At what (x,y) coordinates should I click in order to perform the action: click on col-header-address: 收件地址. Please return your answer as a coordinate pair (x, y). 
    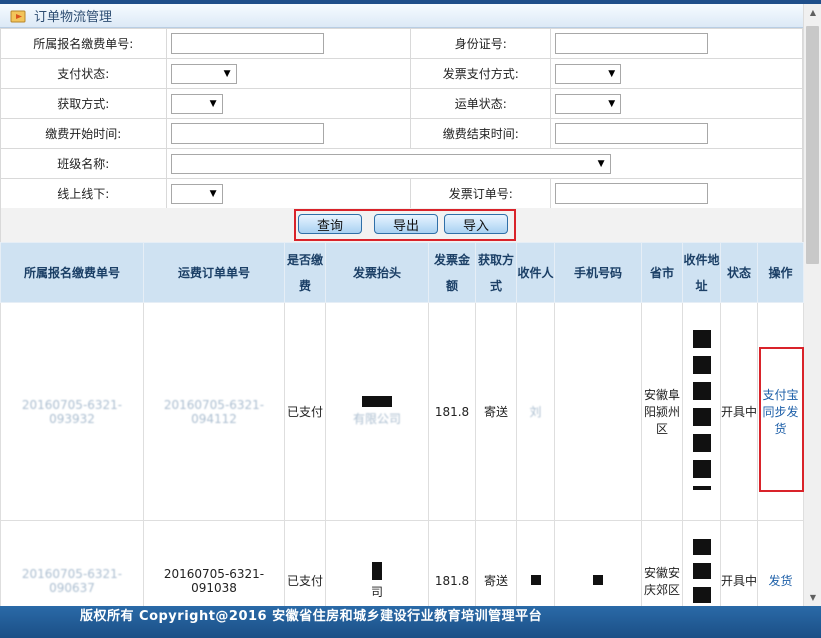
    Looking at the image, I should click on (701, 272).